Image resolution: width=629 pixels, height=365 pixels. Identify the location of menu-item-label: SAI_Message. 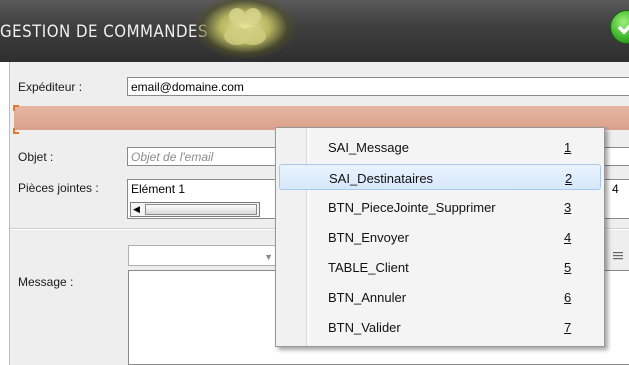
(368, 147).